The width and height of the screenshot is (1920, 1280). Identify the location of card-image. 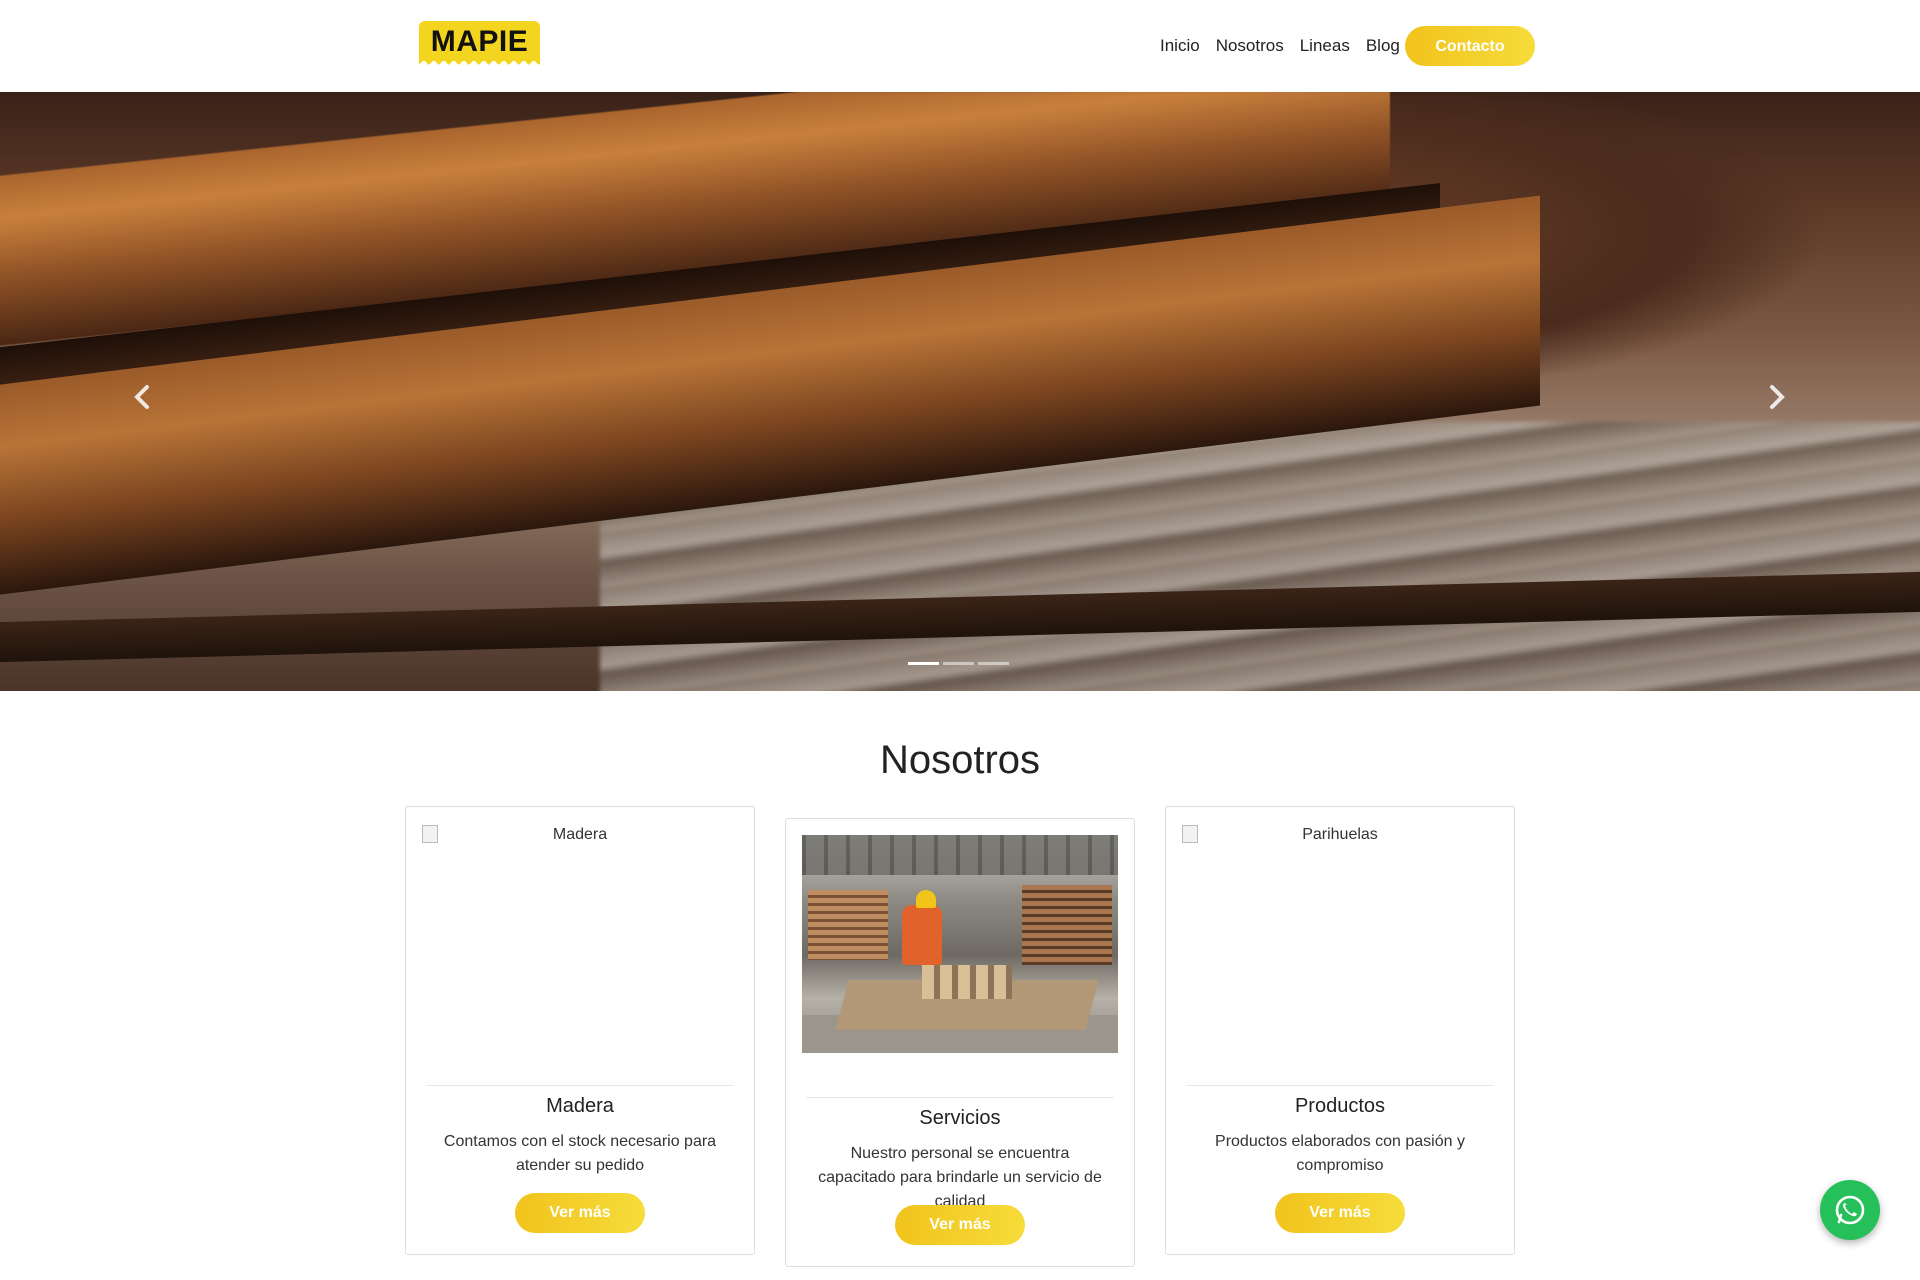
(960, 944).